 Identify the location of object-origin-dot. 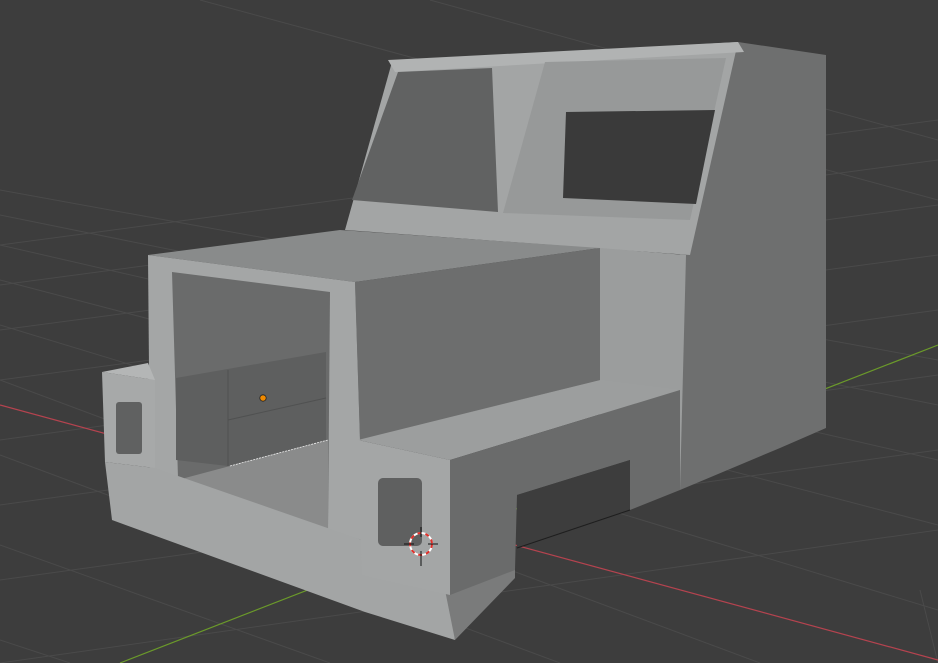
(263, 398).